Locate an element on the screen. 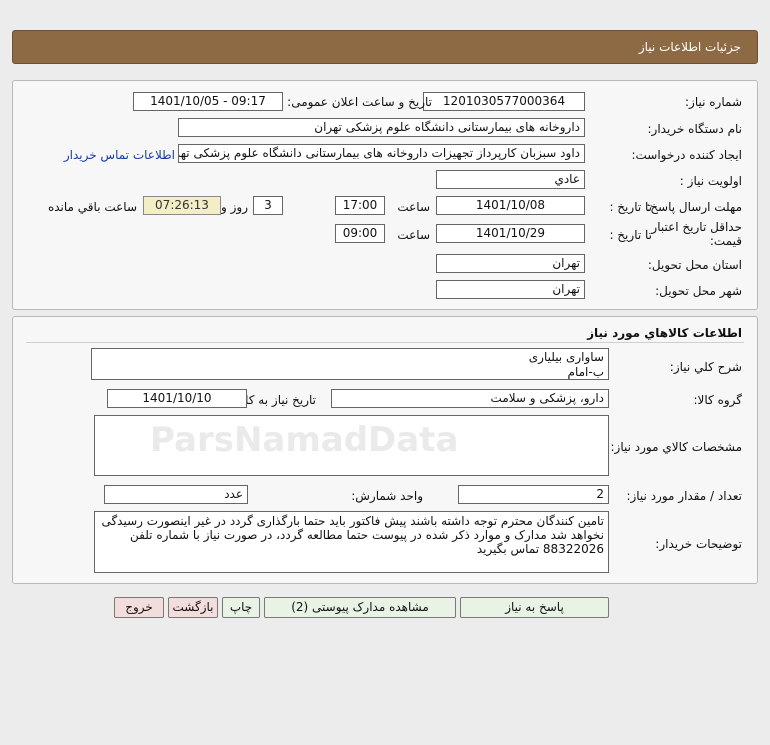  reply-time-label: ساعت is located at coordinates (413, 207).